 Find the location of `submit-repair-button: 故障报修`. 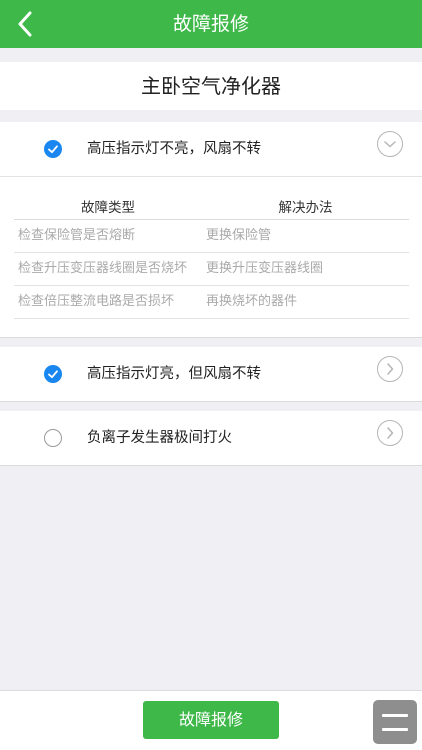

submit-repair-button: 故障报修 is located at coordinates (211, 720).